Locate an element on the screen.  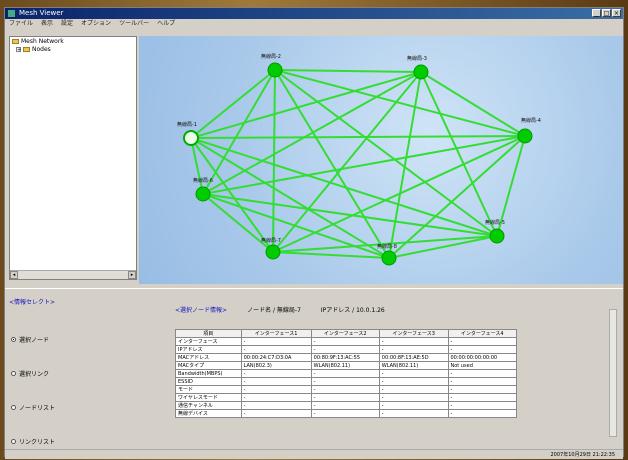
menu-file: ファイル is located at coordinates (21, 24).